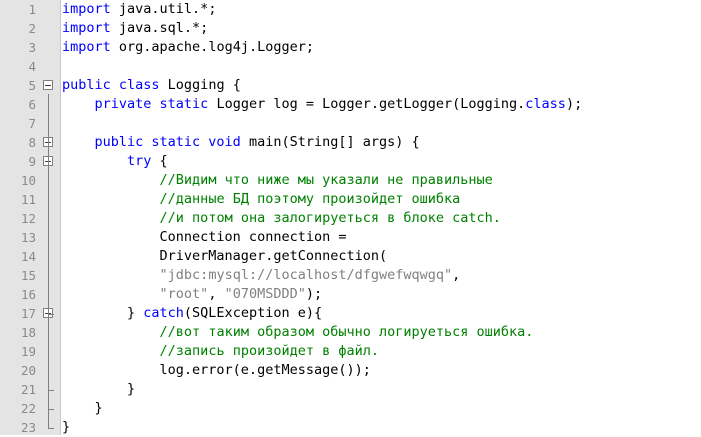  Describe the element at coordinates (350, 47) in the screenshot. I see `code-line: 3 import org.apache.log4j.Logger;` at that location.